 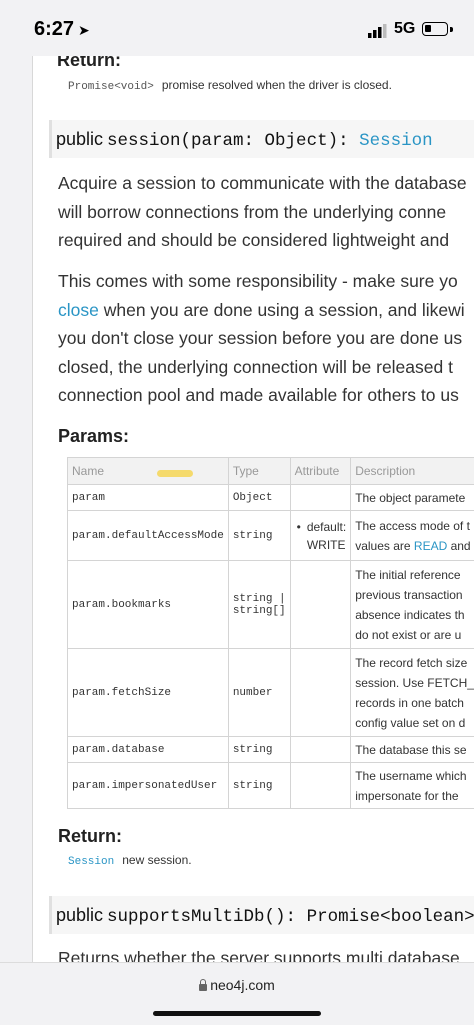 What do you see at coordinates (412, 497) in the screenshot?
I see `param-description: The object paramete` at bounding box center [412, 497].